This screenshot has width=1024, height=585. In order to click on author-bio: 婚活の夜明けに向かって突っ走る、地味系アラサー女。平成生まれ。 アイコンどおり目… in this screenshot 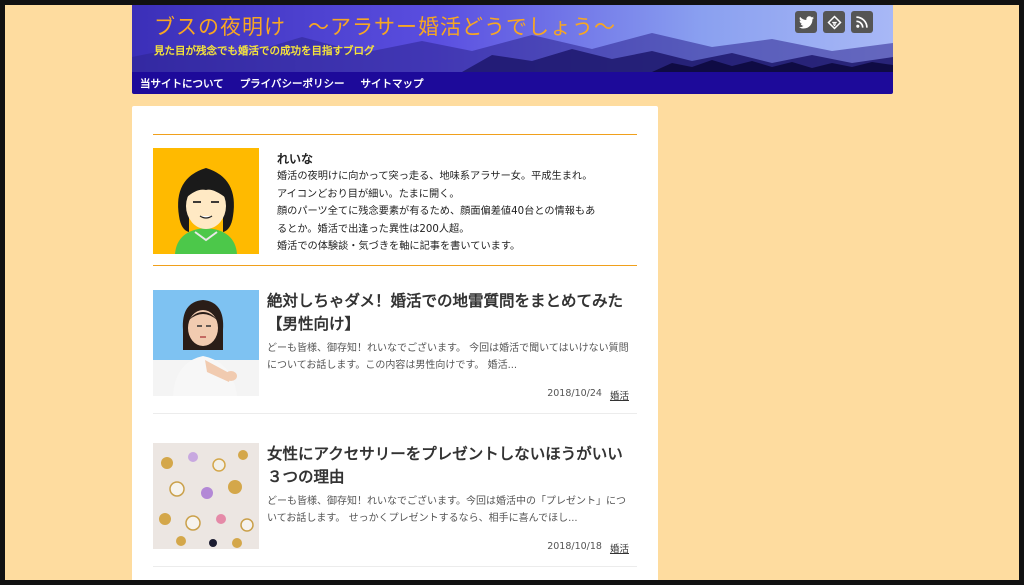, I will do `click(458, 212)`.